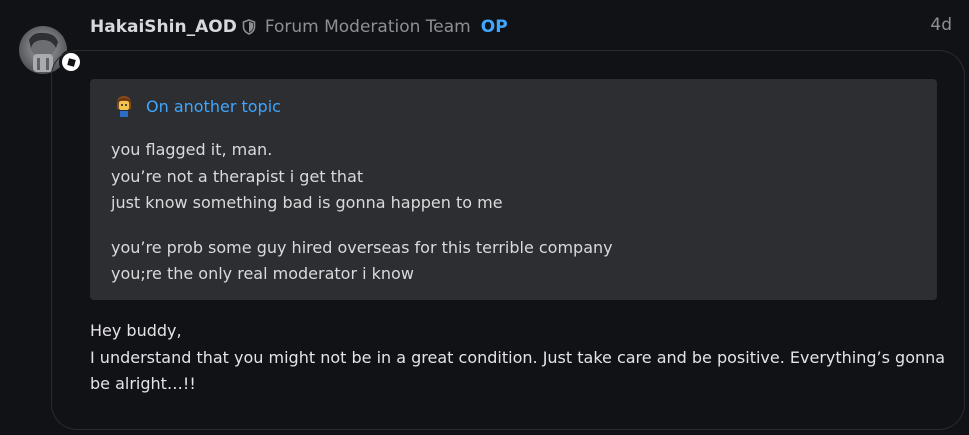 The width and height of the screenshot is (969, 435). Describe the element at coordinates (213, 106) in the screenshot. I see `quote-topic-link: On another topic` at that location.